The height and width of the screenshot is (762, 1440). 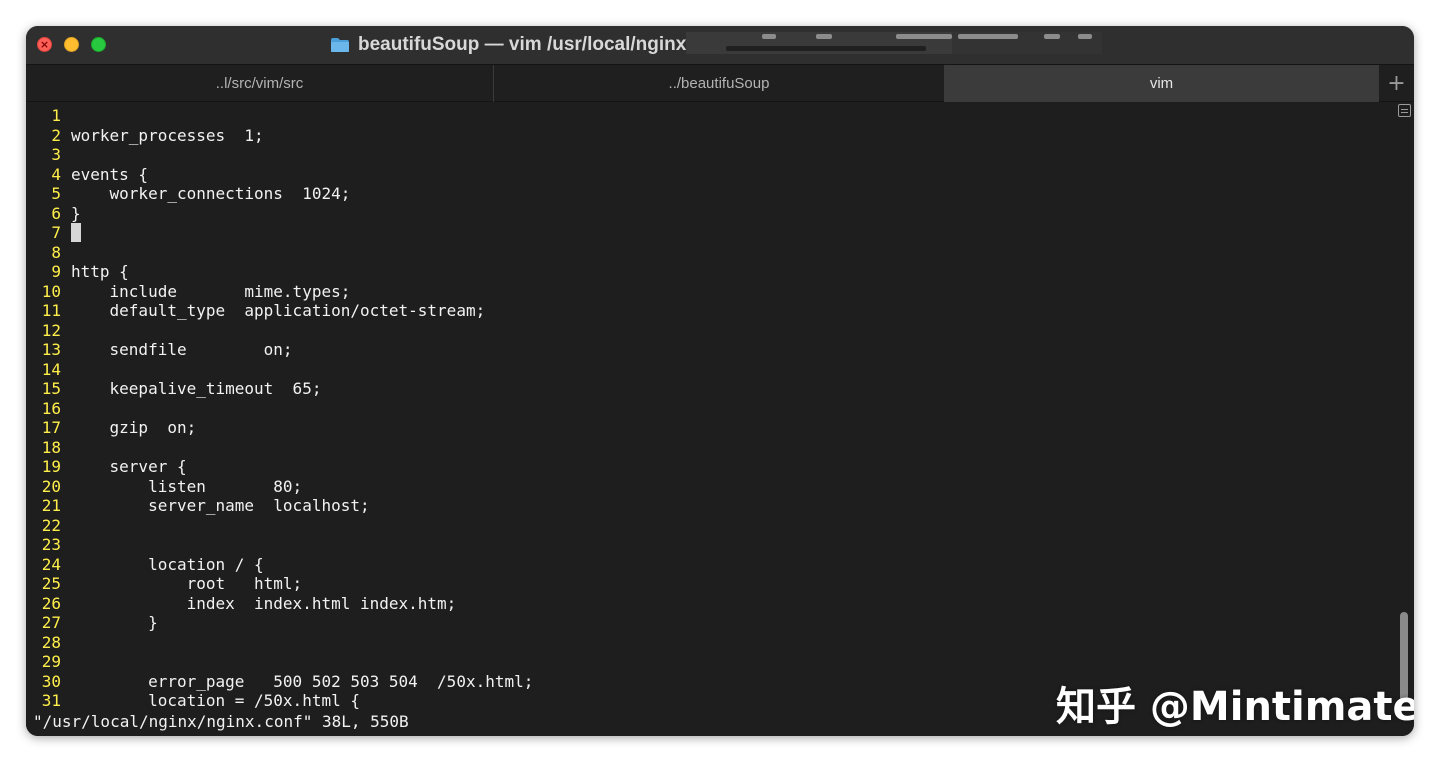 I want to click on line-number: 3, so click(x=56, y=154).